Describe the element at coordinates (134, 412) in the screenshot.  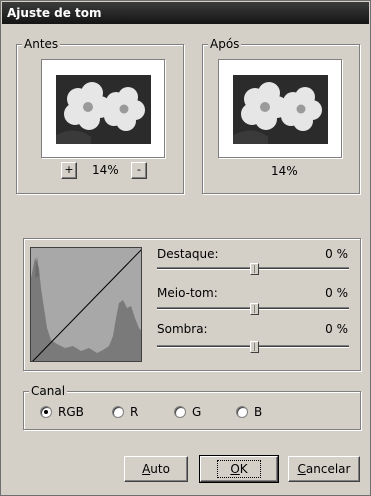
I see `channel-option-label: R` at that location.